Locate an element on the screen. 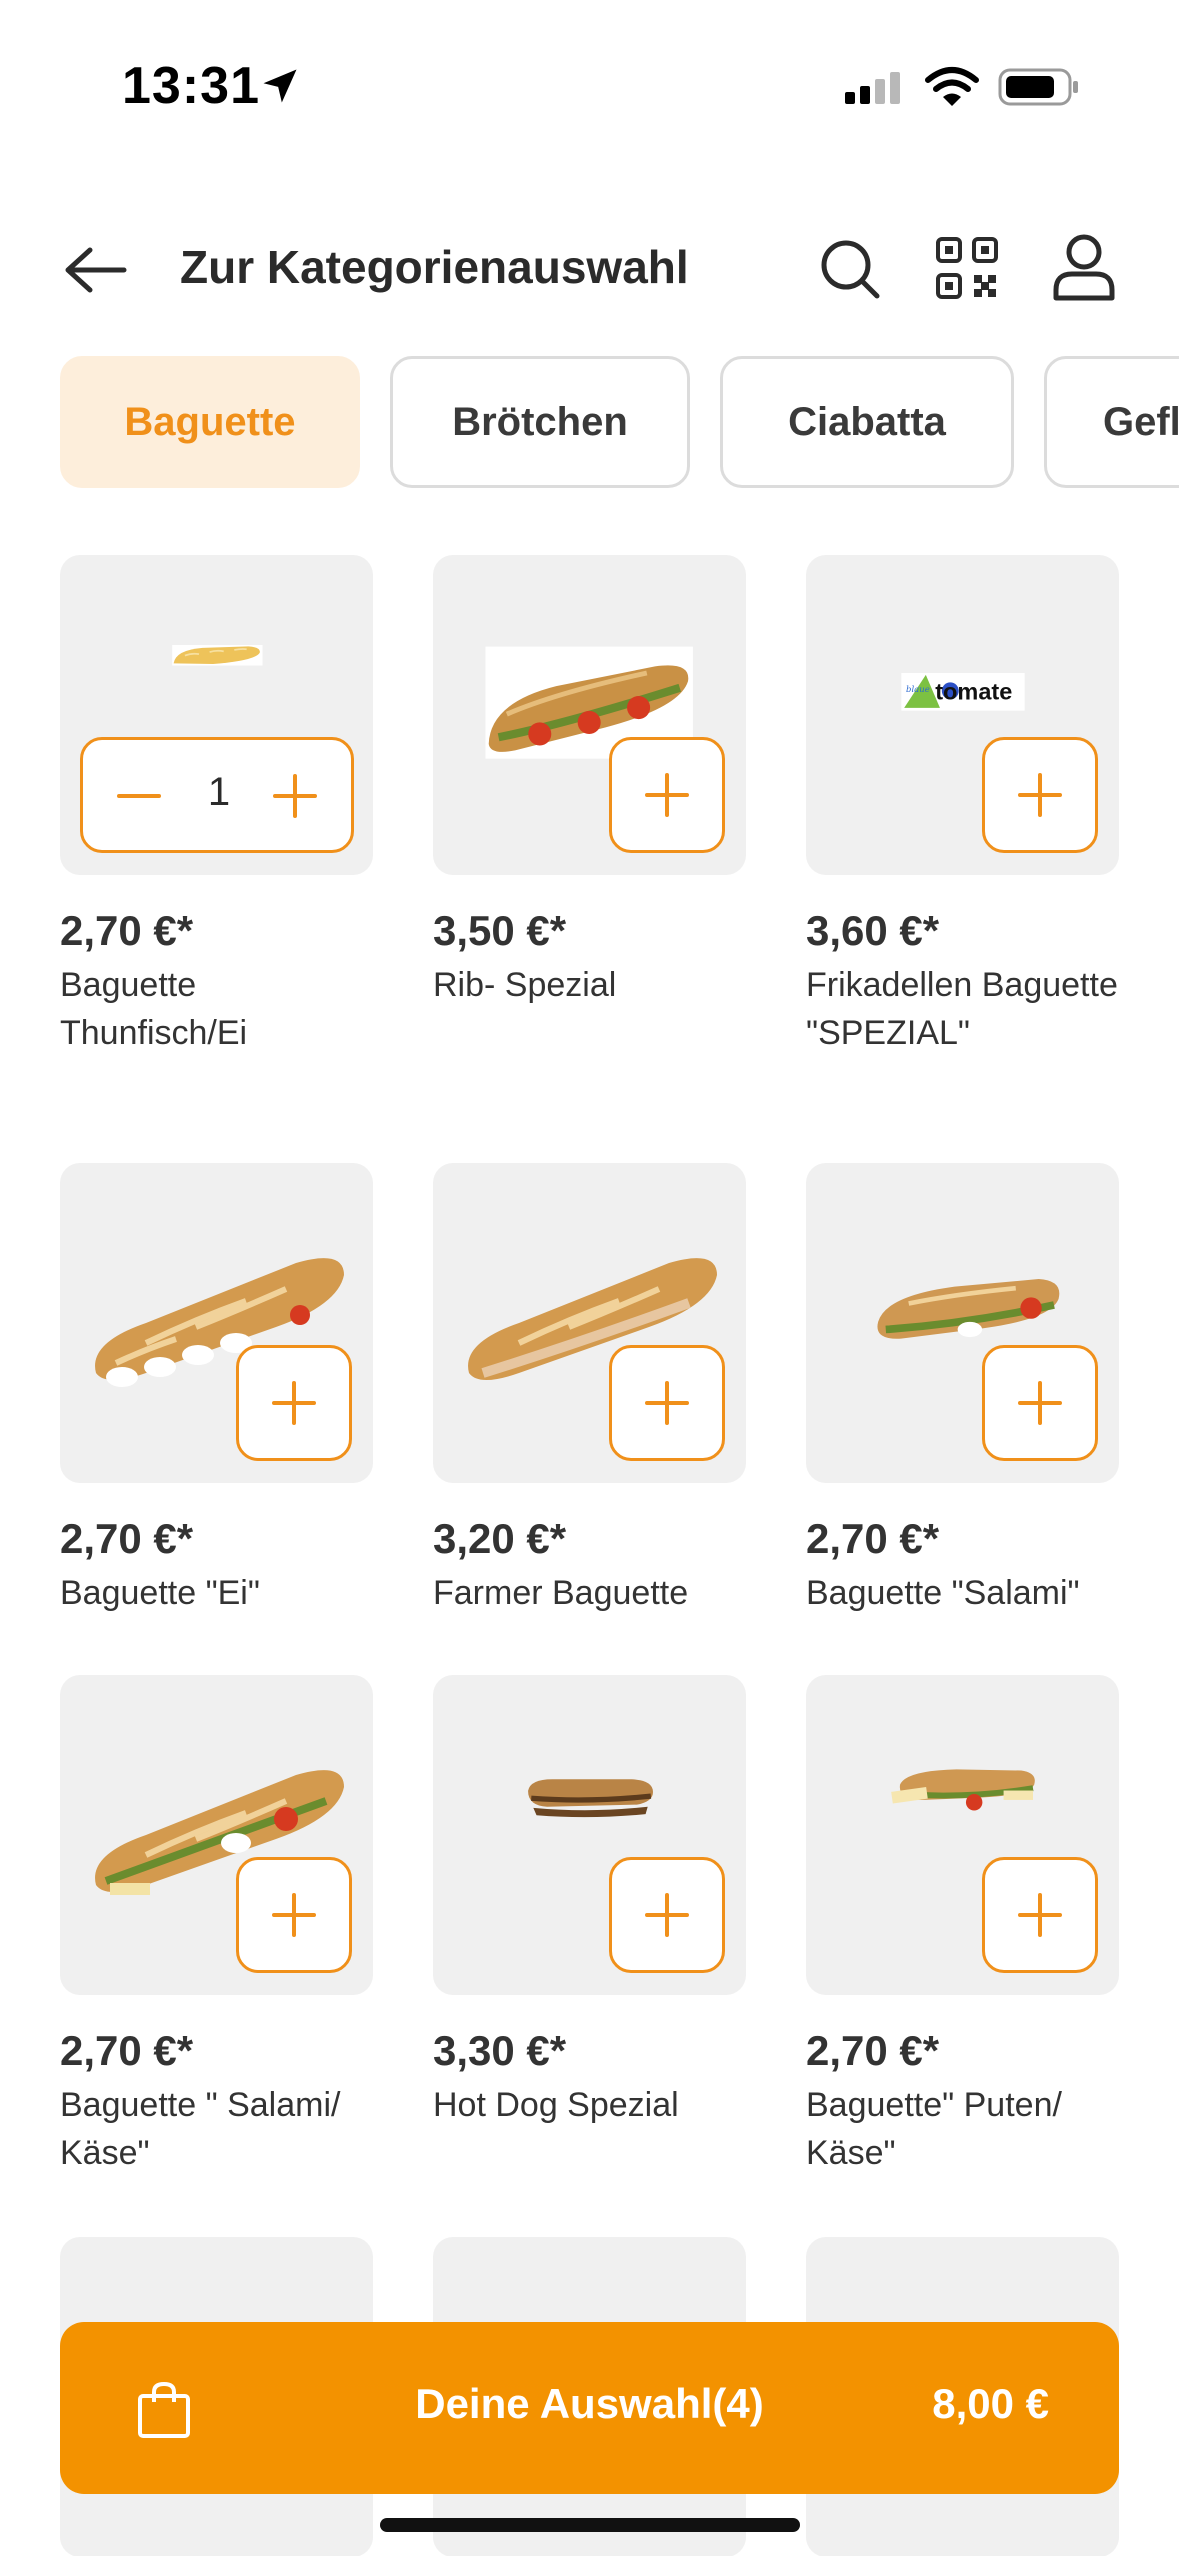 This screenshot has height=2556, width=1179. product-price: 3,50 €* is located at coordinates (500, 930).